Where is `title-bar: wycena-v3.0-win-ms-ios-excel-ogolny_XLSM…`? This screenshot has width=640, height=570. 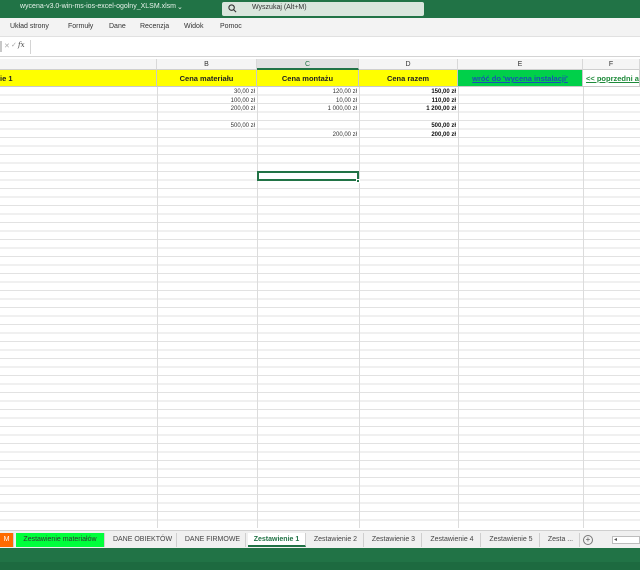 title-bar: wycena-v3.0-win-ms-ios-excel-ogolny_XLSM… is located at coordinates (320, 9).